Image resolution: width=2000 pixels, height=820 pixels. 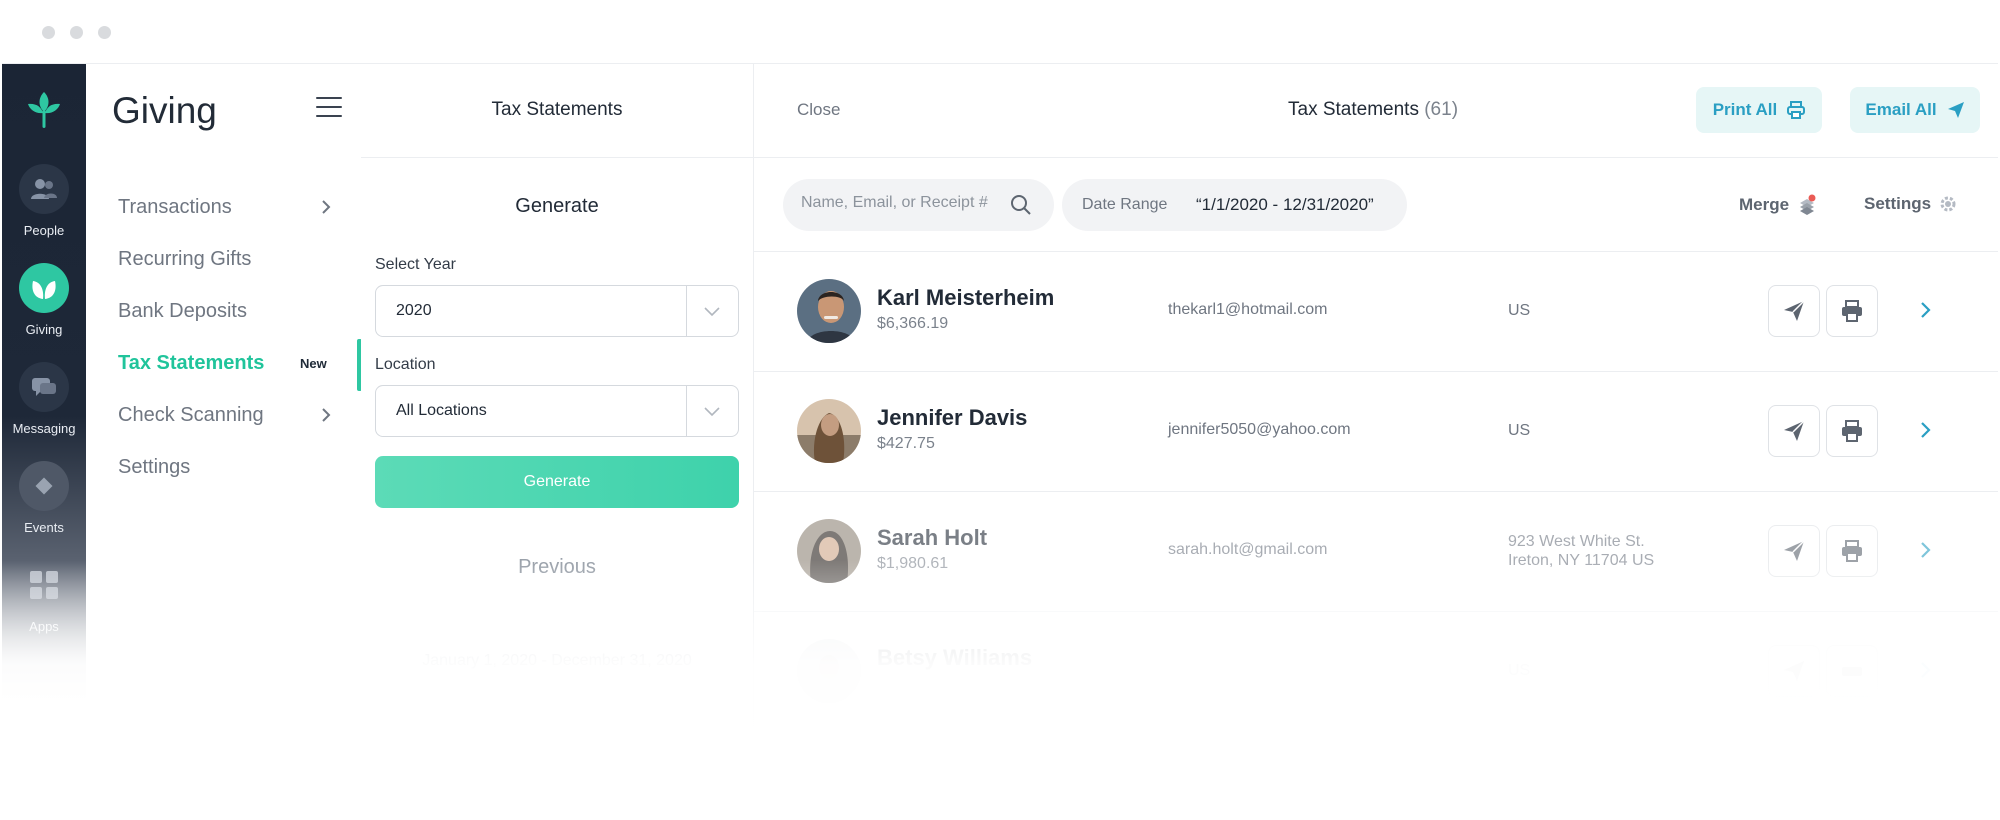 I want to click on hamburger-menu-icon, so click(x=329, y=108).